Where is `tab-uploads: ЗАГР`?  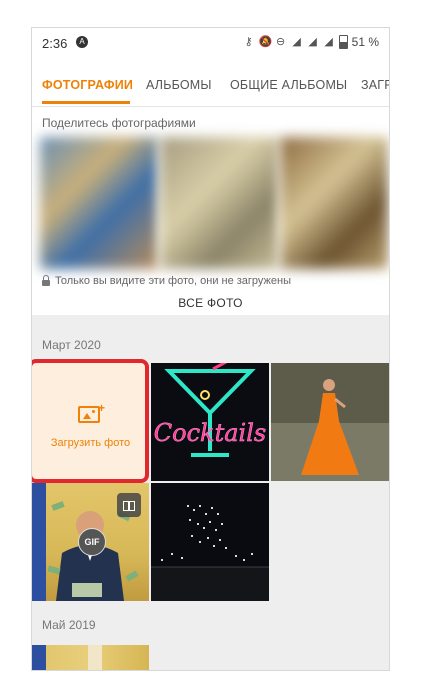
tab-uploads: ЗАГР is located at coordinates (375, 85).